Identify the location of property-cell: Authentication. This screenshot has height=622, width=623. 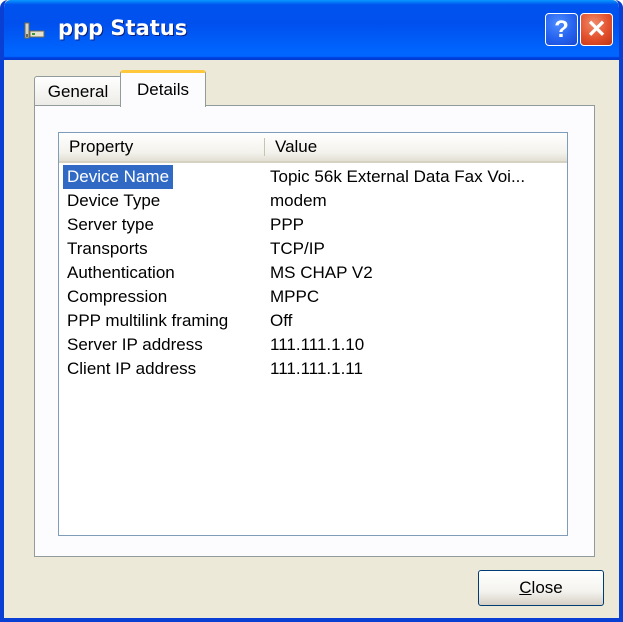
(121, 272).